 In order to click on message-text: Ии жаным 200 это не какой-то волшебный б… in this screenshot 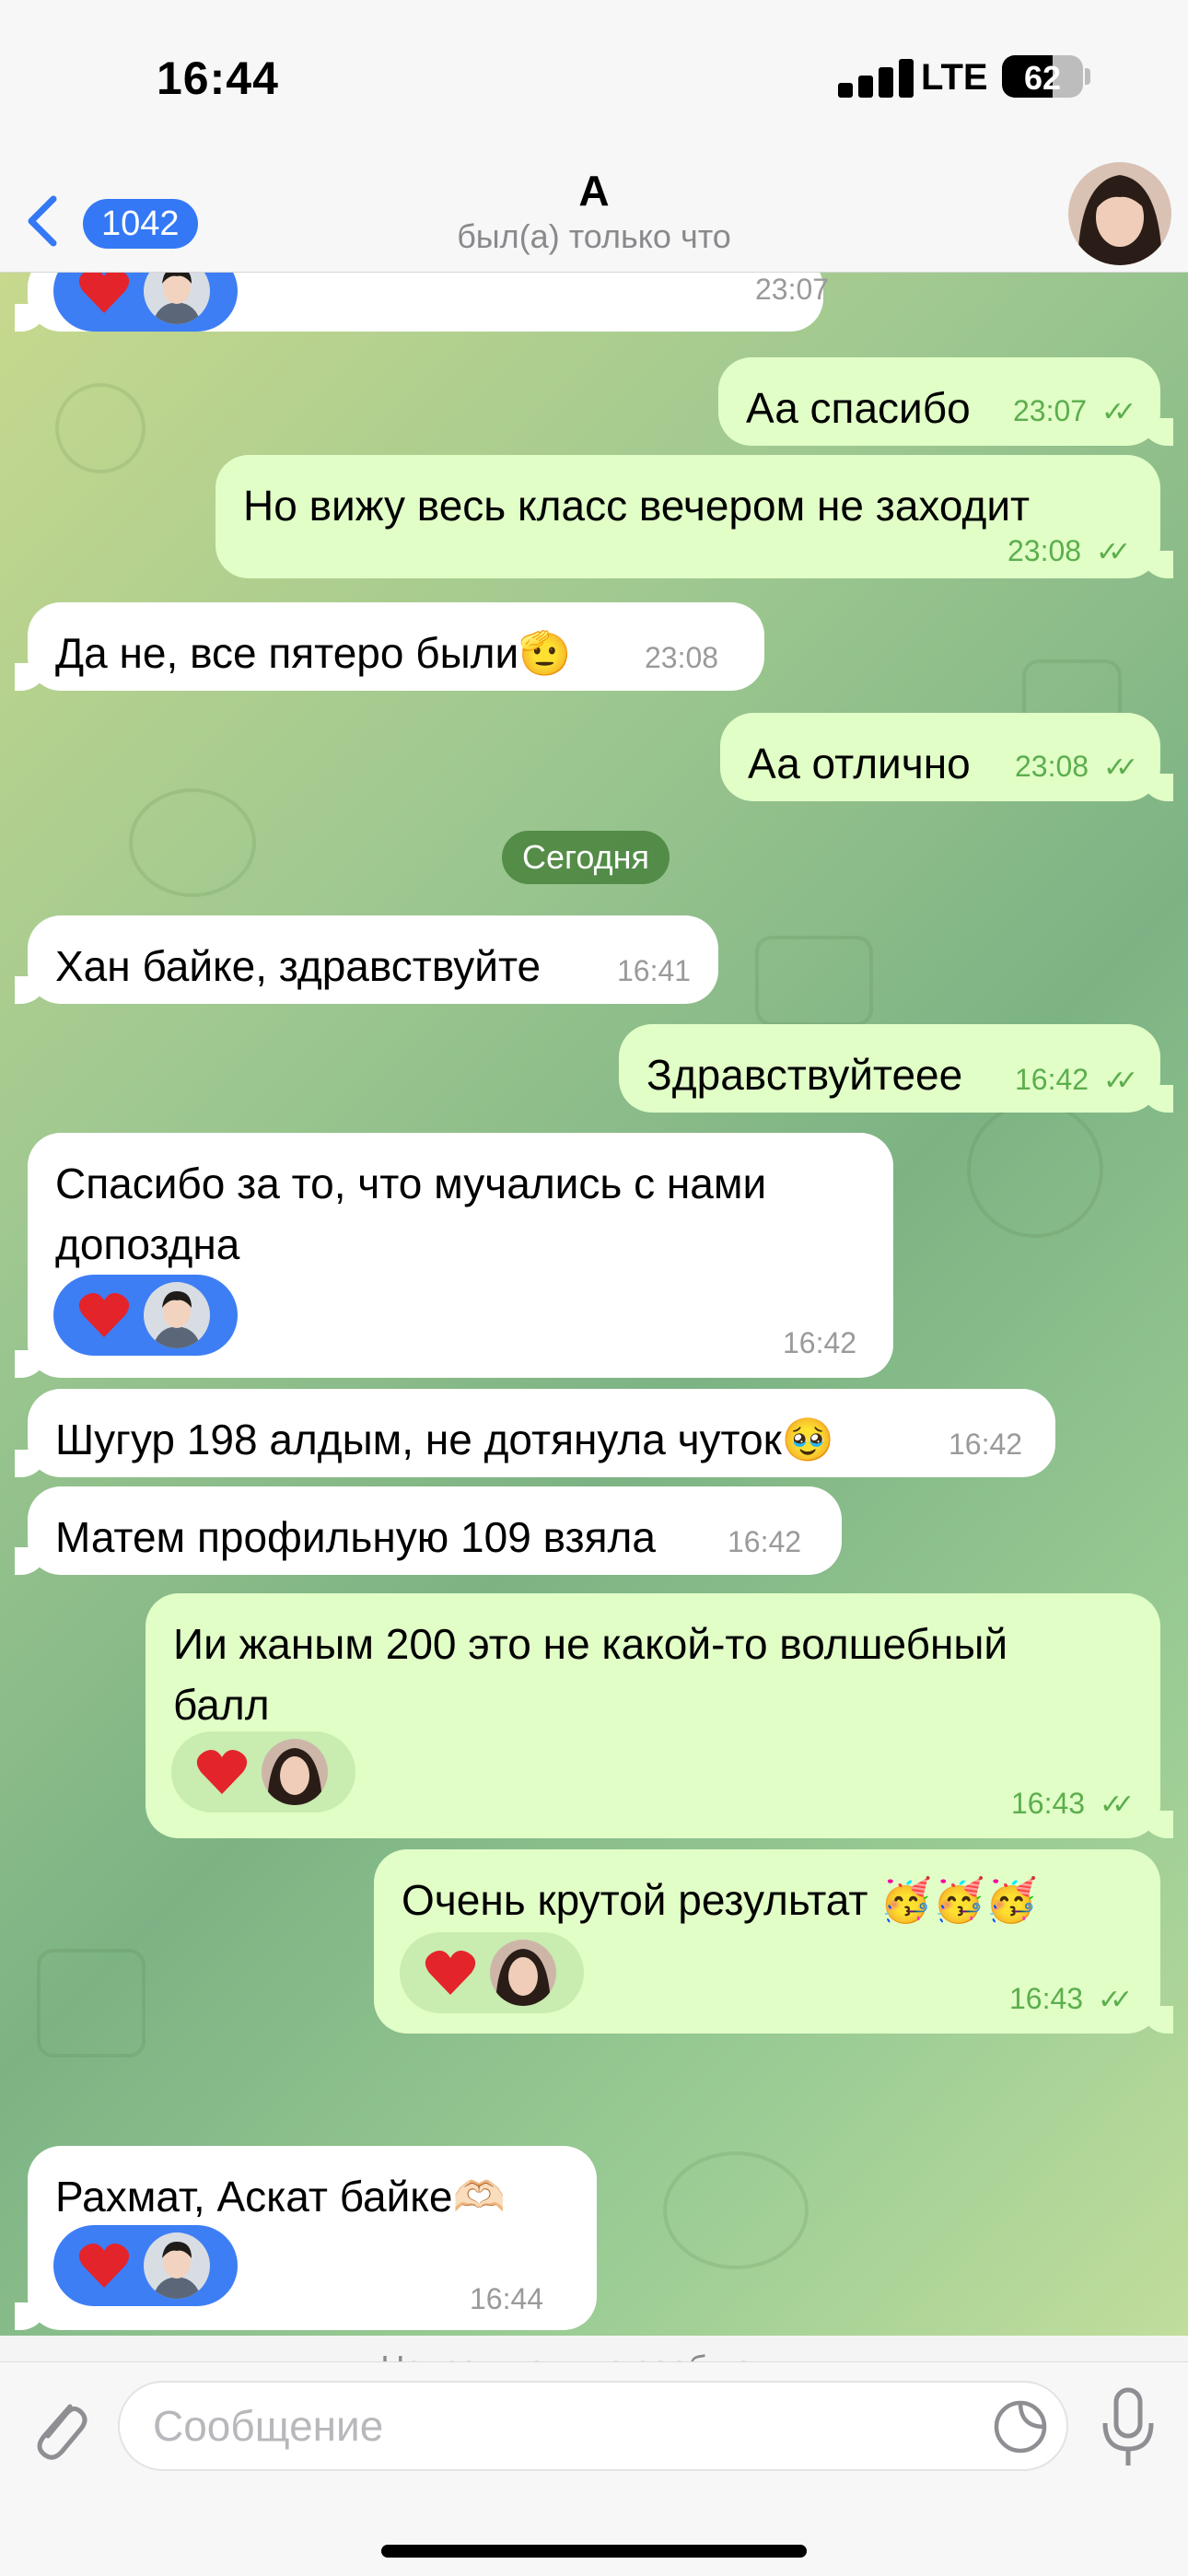, I will do `click(590, 1674)`.